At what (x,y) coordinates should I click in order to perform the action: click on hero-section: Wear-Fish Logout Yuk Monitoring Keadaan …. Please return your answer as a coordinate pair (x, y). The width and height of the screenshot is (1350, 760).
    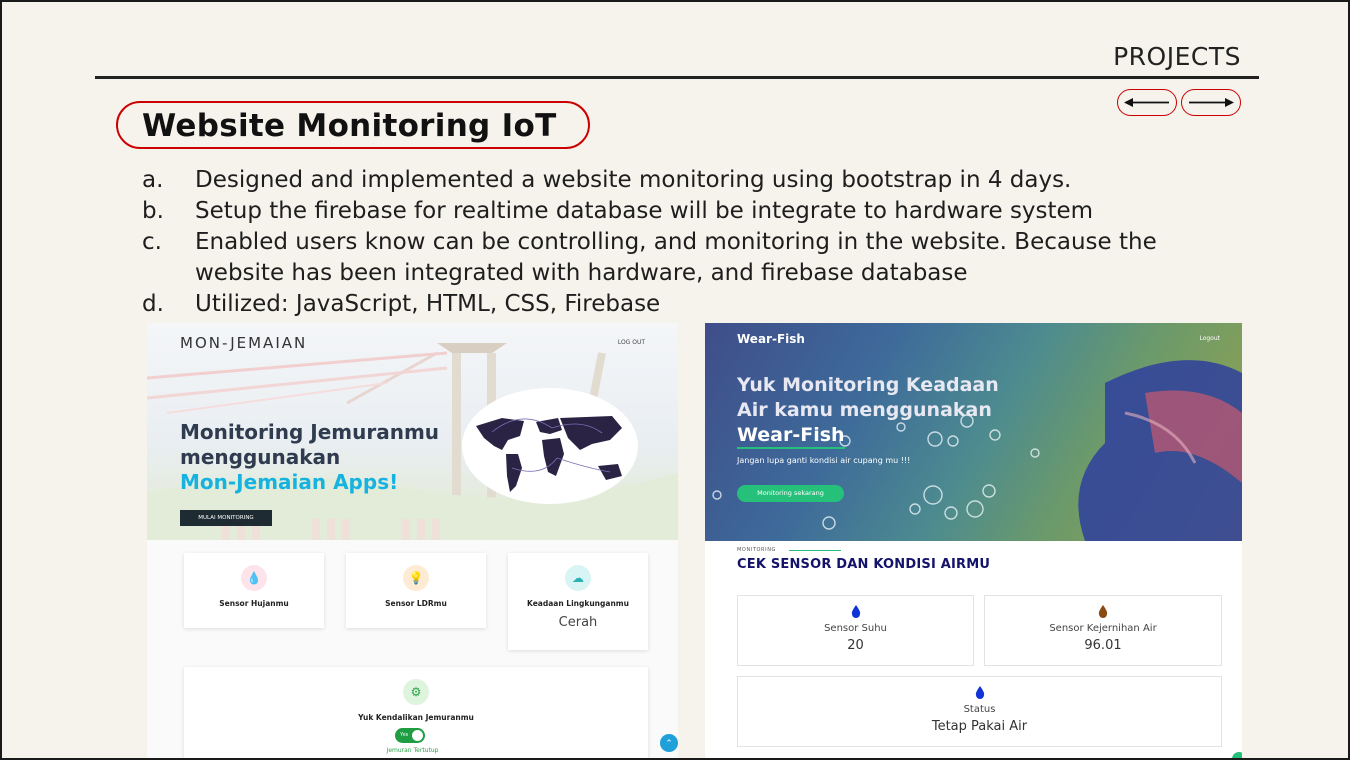
    Looking at the image, I should click on (973, 432).